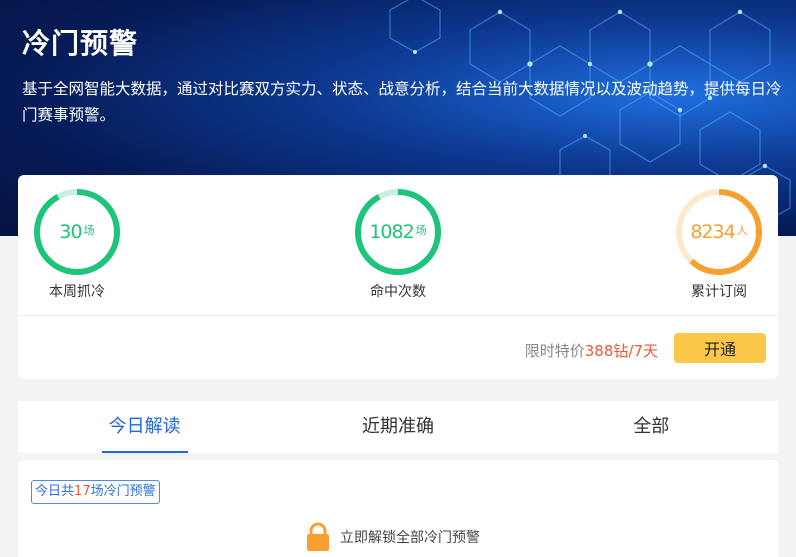  What do you see at coordinates (80, 43) in the screenshot?
I see `page-title: 冷门预警` at bounding box center [80, 43].